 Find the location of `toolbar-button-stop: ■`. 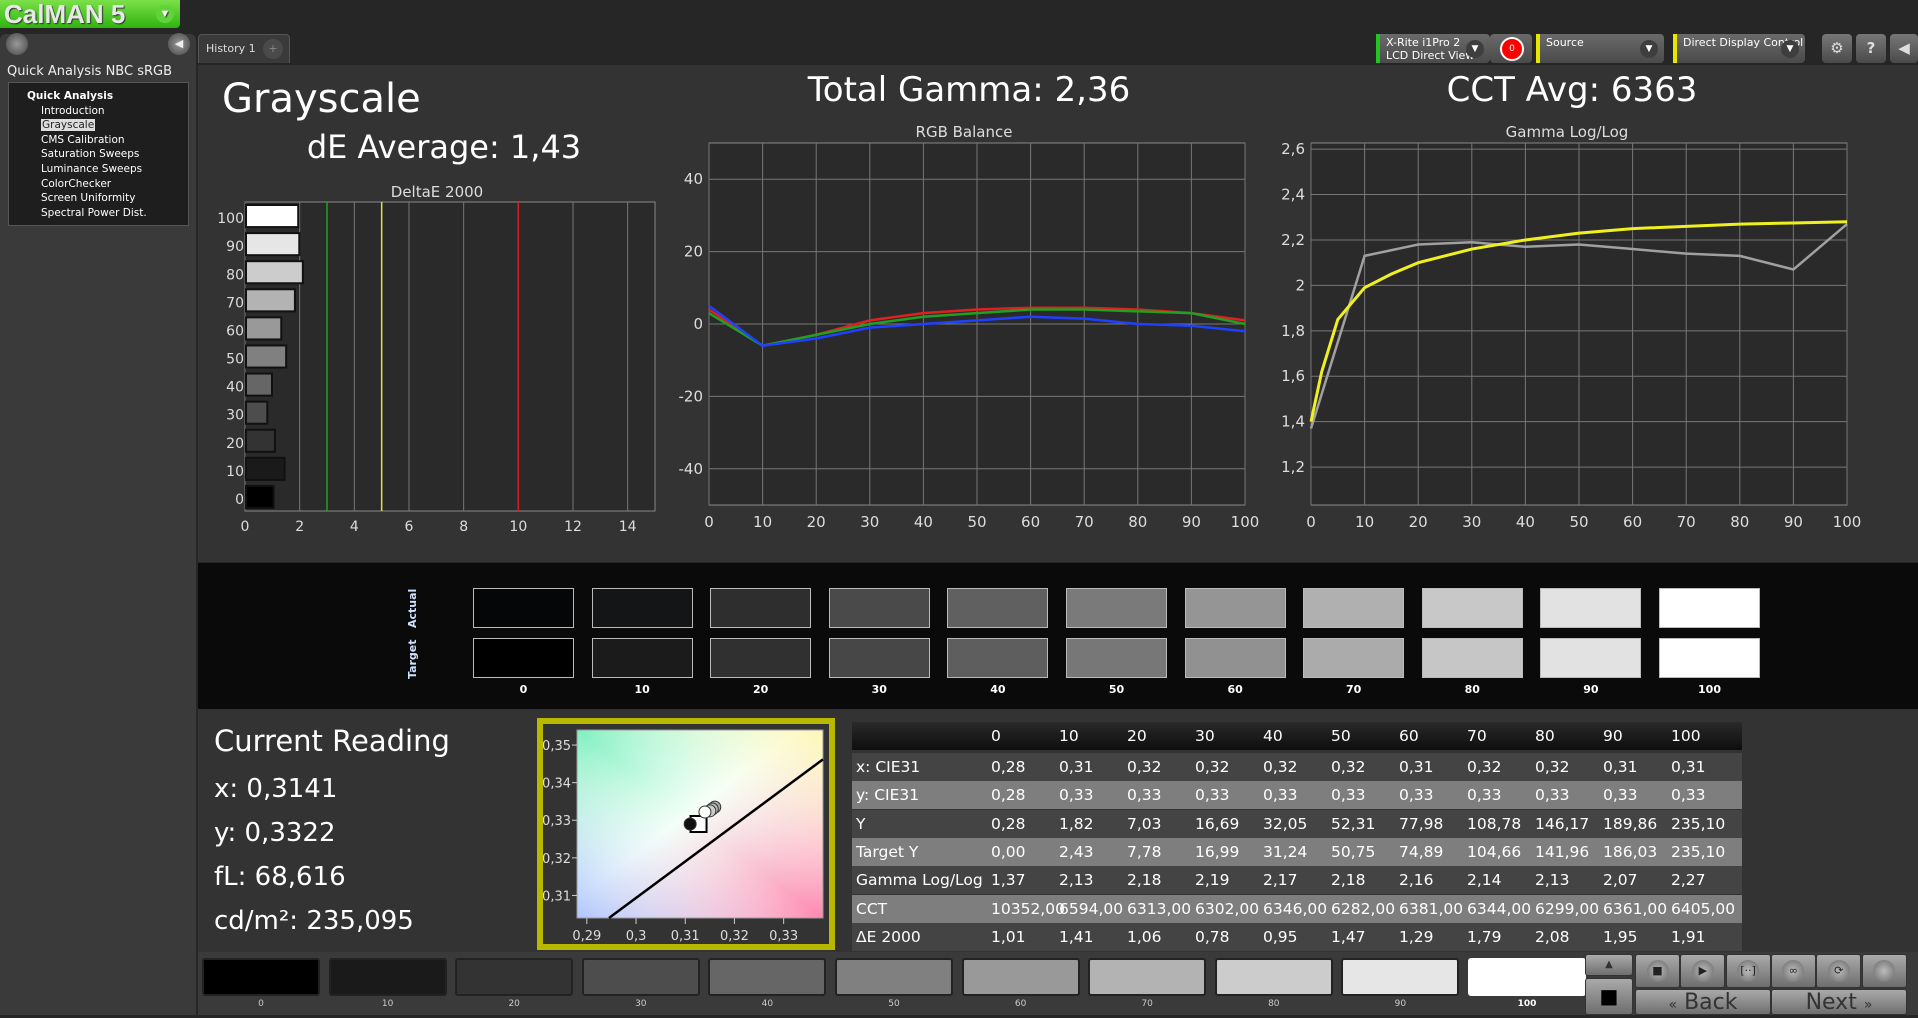

toolbar-button-stop: ■ is located at coordinates (1657, 971).